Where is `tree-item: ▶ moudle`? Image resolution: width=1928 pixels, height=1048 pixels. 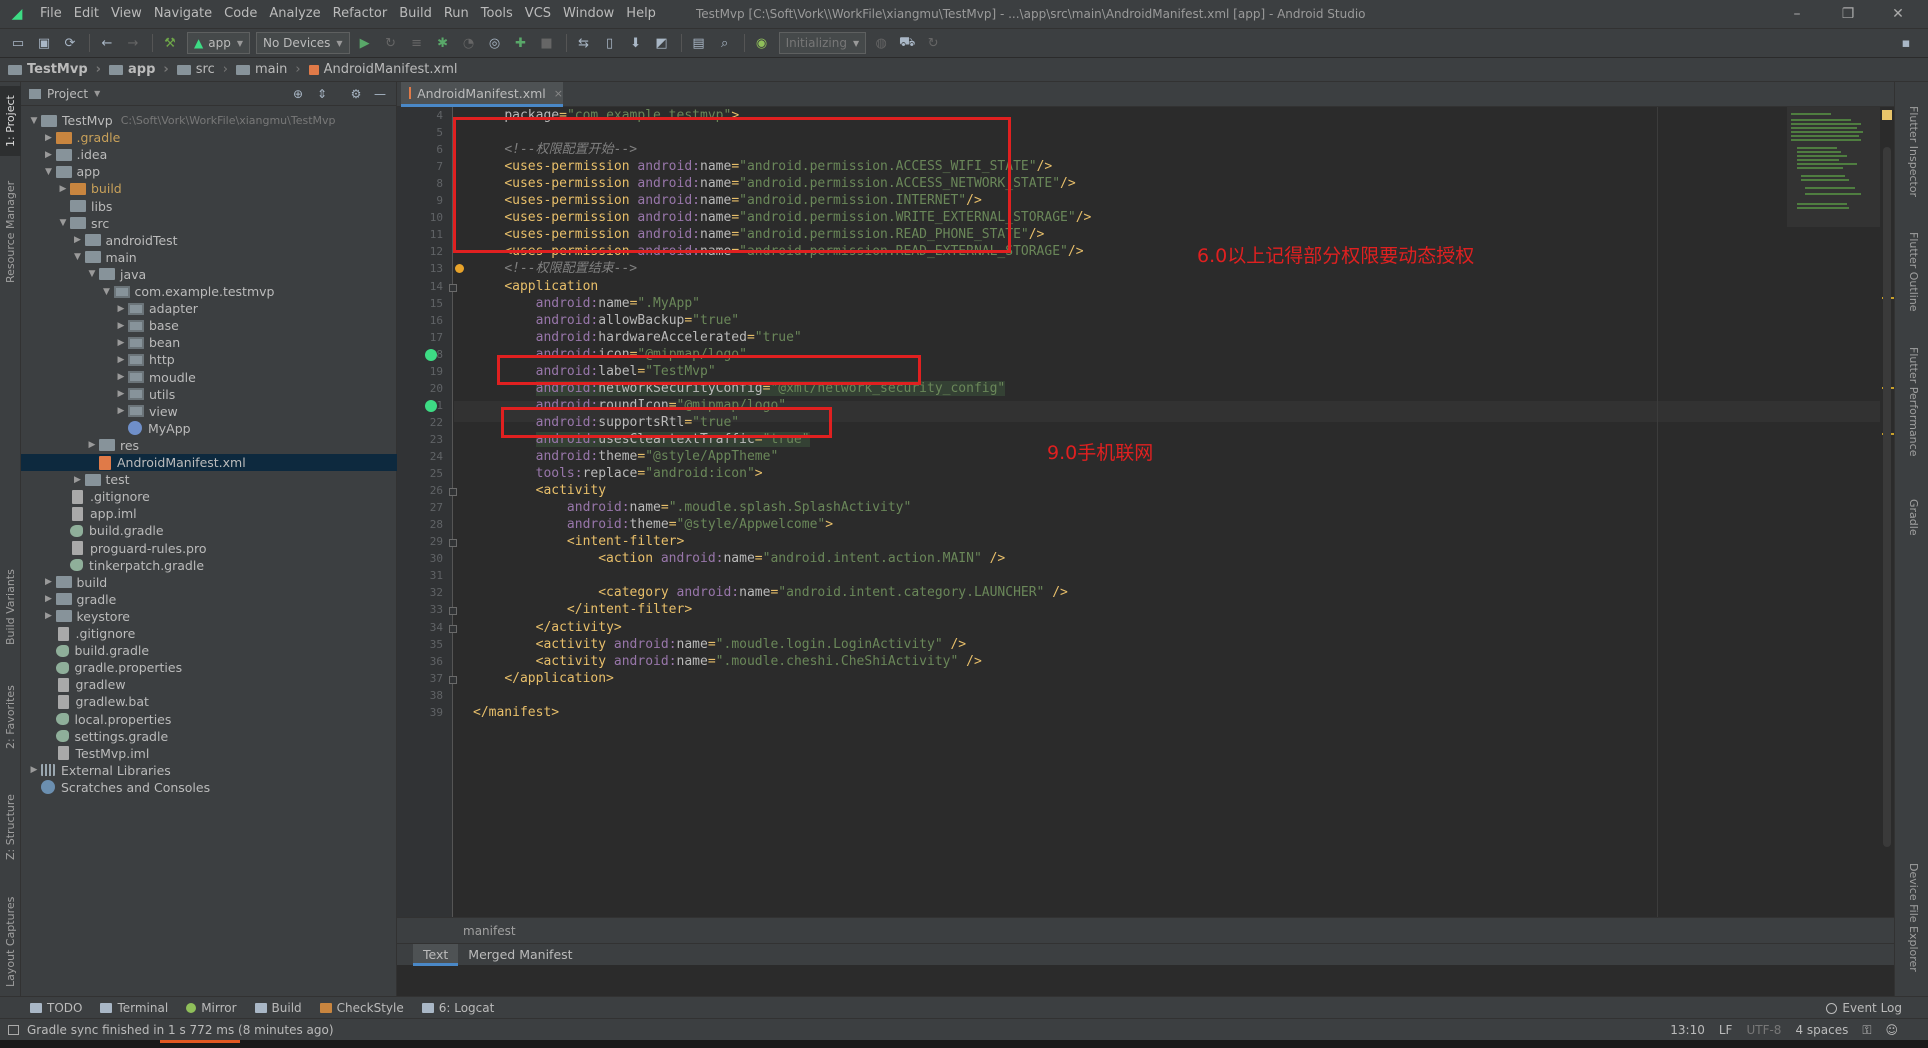 tree-item: ▶ moudle is located at coordinates (209, 377).